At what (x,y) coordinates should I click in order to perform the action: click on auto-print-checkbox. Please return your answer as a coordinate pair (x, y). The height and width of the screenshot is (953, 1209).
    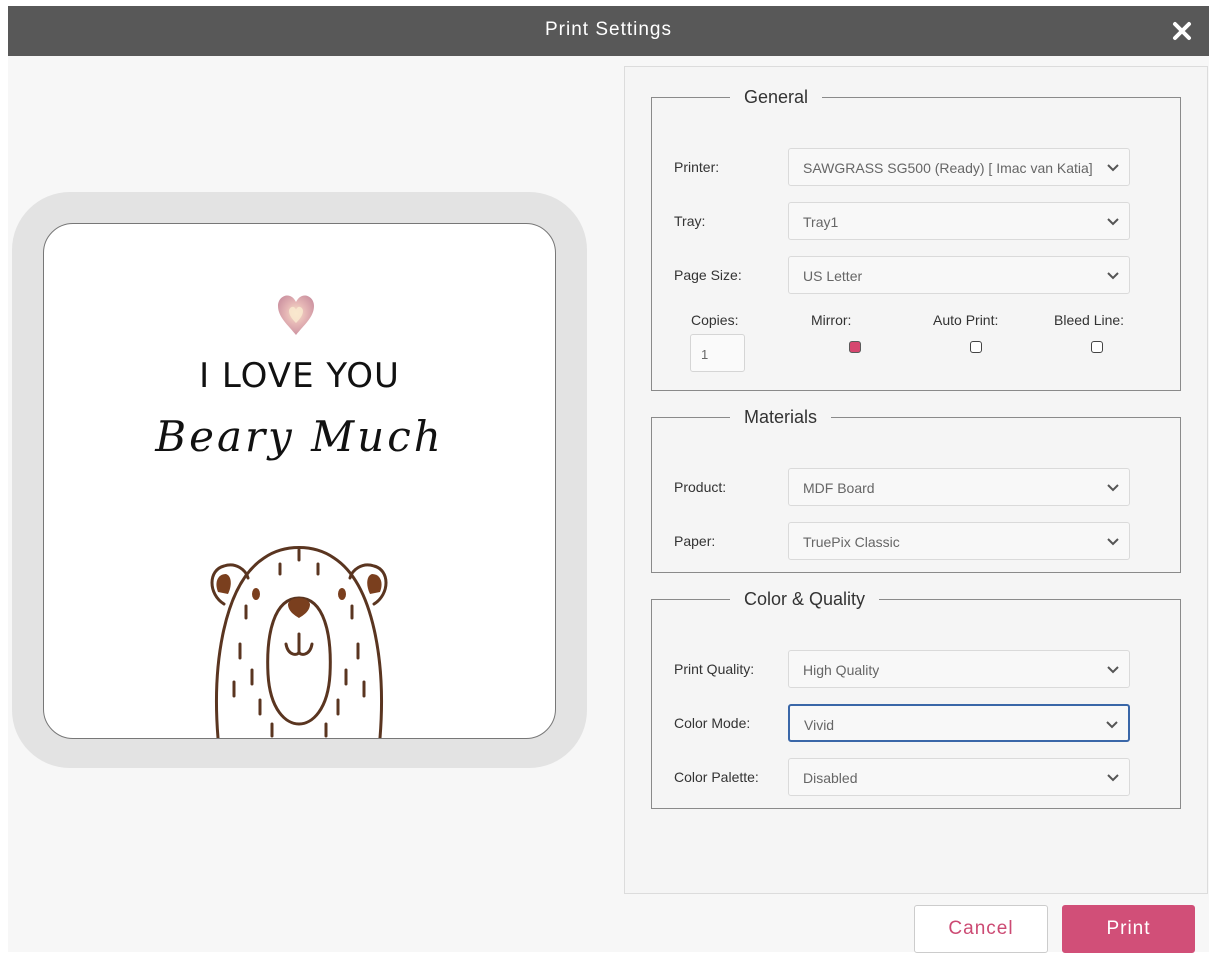
    Looking at the image, I should click on (976, 347).